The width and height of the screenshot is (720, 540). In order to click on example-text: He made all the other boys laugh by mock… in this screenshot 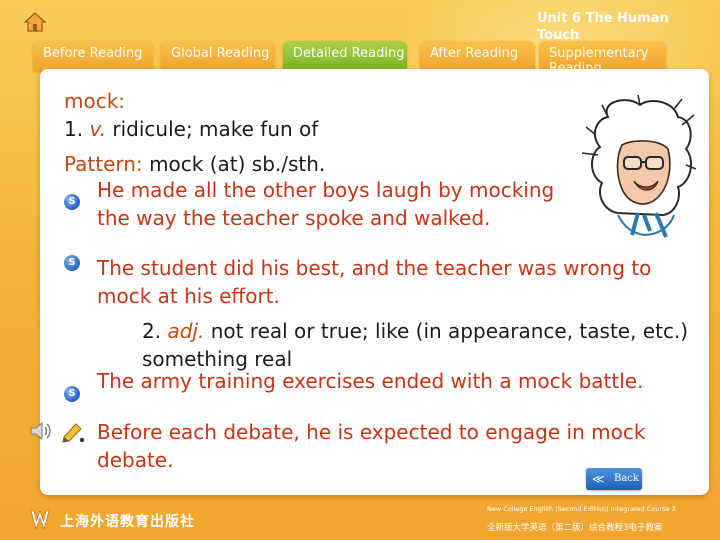, I will do `click(326, 204)`.